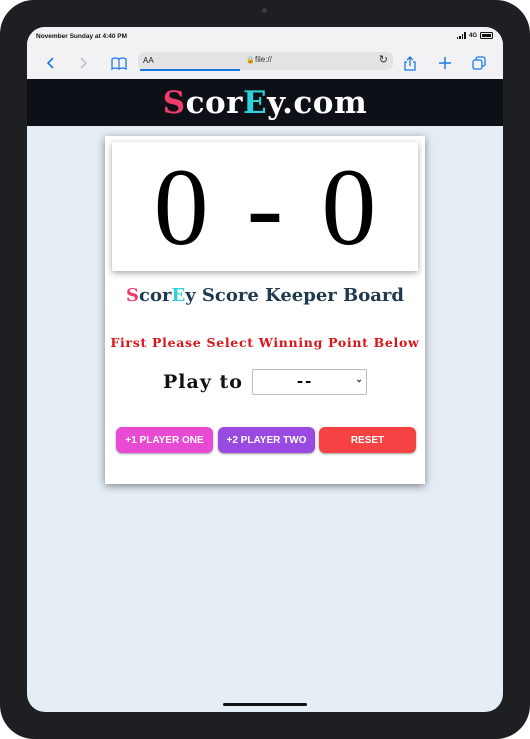 The image size is (530, 739). Describe the element at coordinates (410, 63) in the screenshot. I see `share-icon` at that location.